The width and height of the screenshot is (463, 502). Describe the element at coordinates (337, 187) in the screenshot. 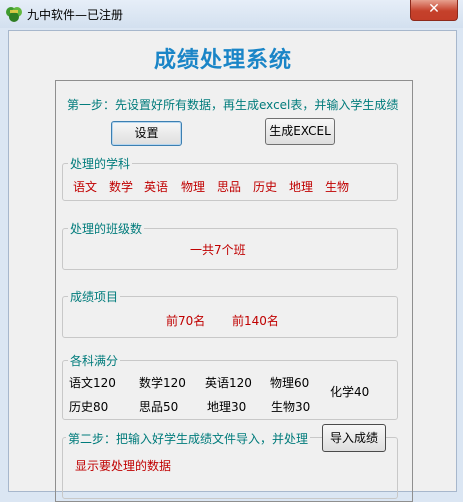

I see `subject-item: 生物` at that location.